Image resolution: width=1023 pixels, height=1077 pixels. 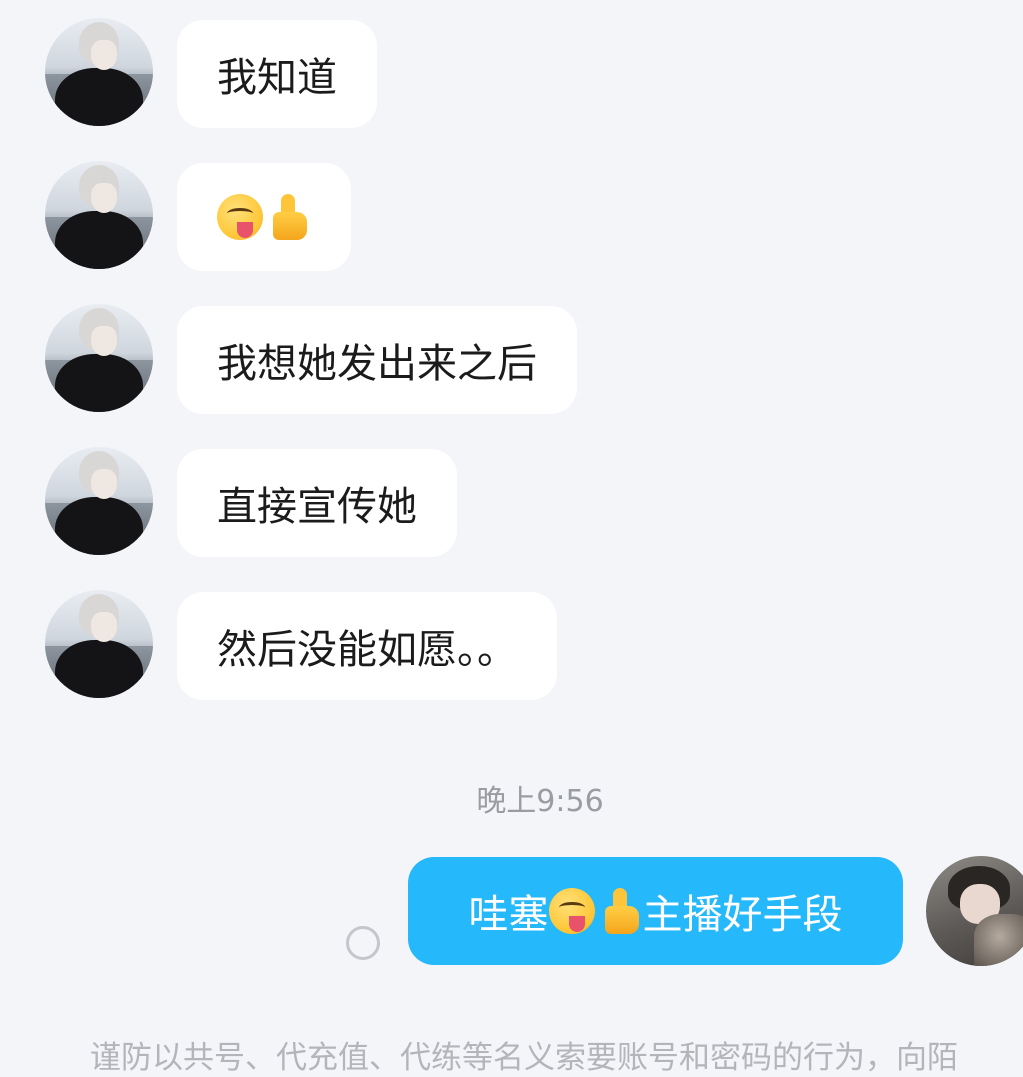 I want to click on message-row-received: 直接宣传她, so click(x=511, y=493).